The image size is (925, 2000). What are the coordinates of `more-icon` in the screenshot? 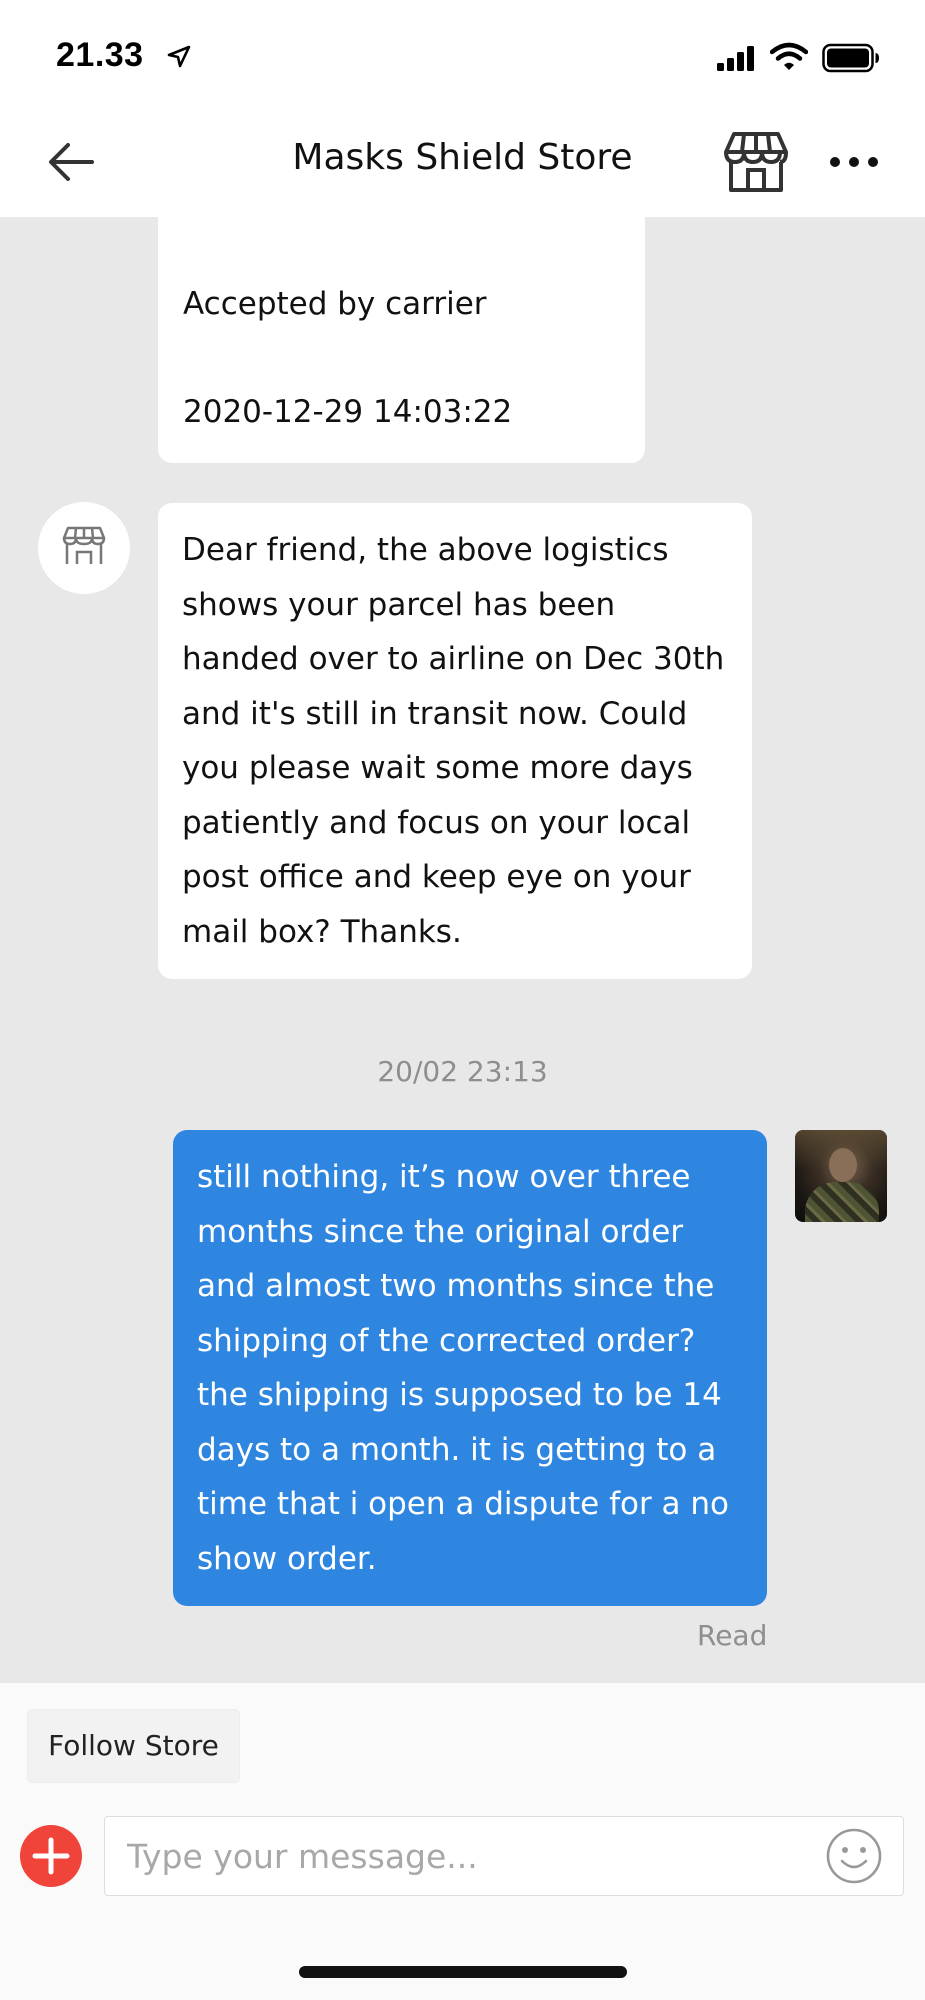 It's located at (854, 162).